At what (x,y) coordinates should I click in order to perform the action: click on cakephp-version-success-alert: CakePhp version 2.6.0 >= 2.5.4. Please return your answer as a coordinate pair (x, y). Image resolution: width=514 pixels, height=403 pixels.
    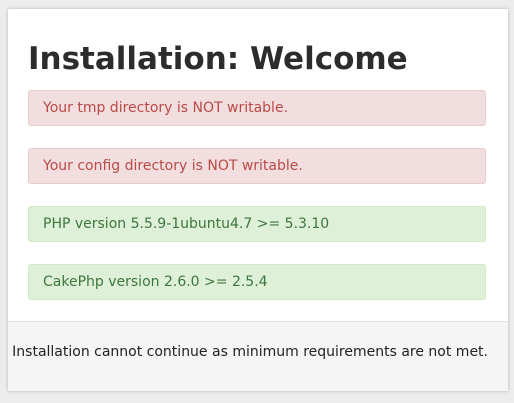
    Looking at the image, I should click on (257, 282).